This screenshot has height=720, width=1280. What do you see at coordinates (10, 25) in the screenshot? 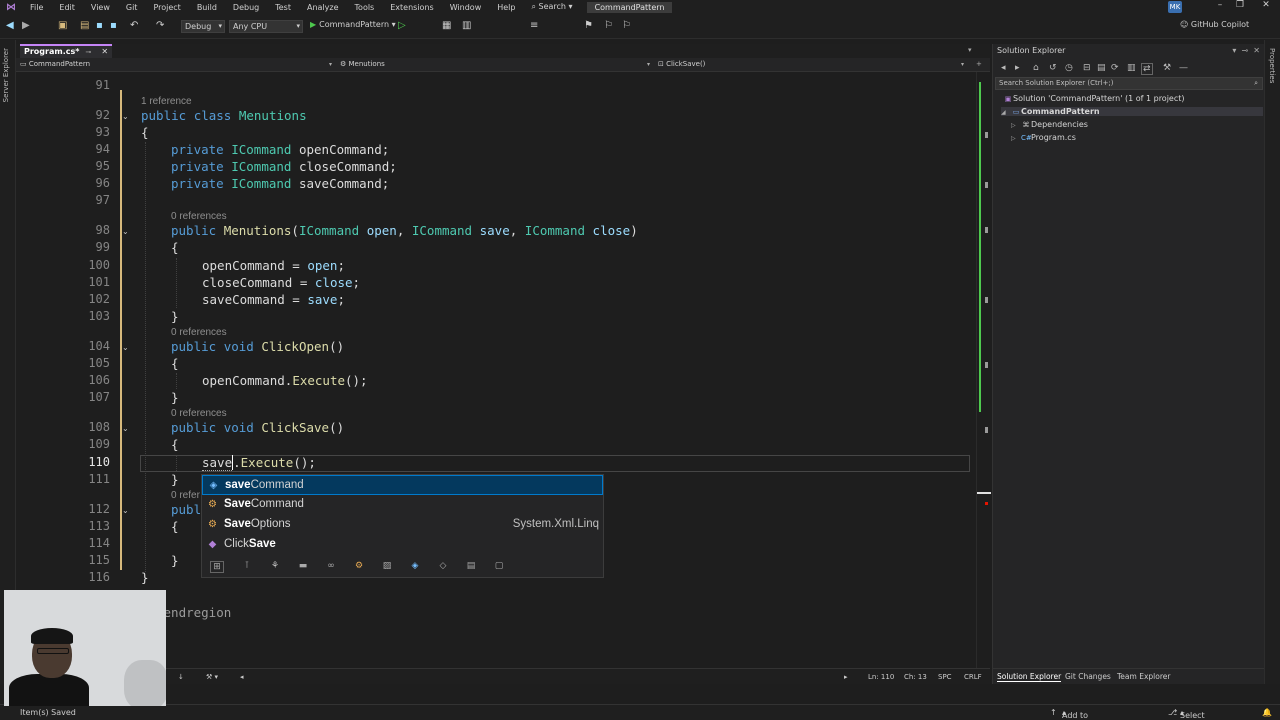
I see `back-icon: ◀` at bounding box center [10, 25].